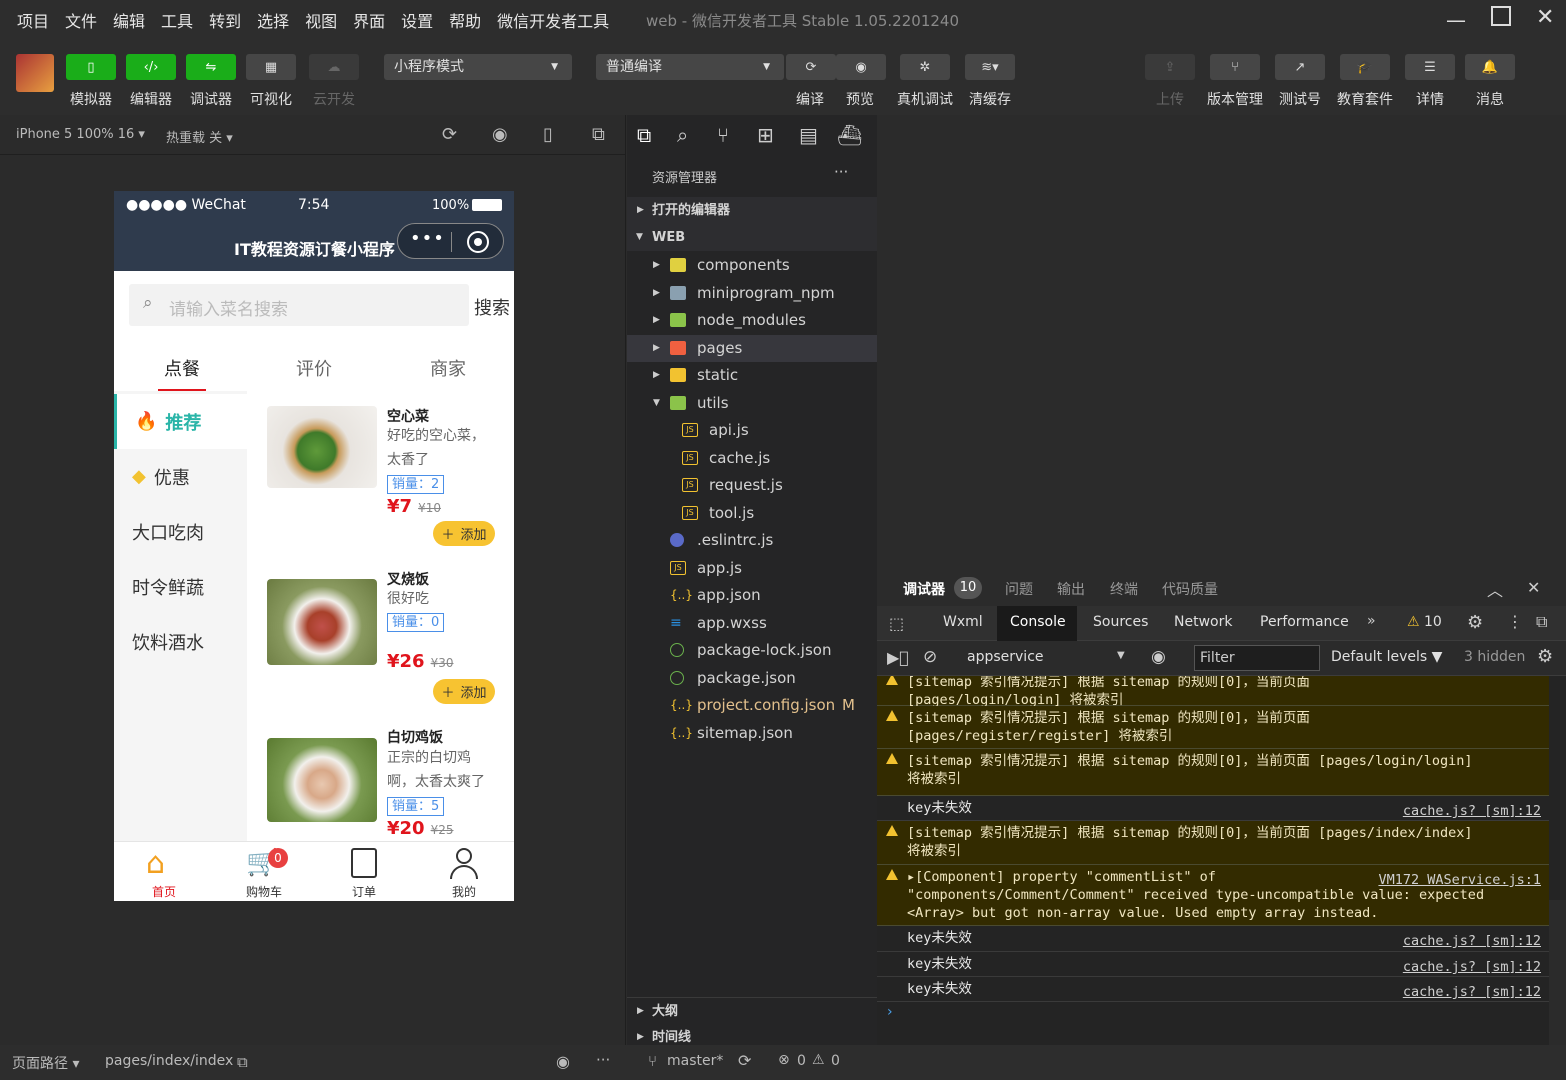  I want to click on test-id-button: 测试号, so click(1300, 99).